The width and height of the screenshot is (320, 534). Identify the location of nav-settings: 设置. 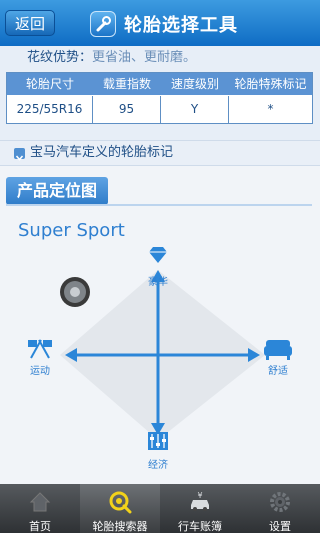
(280, 508).